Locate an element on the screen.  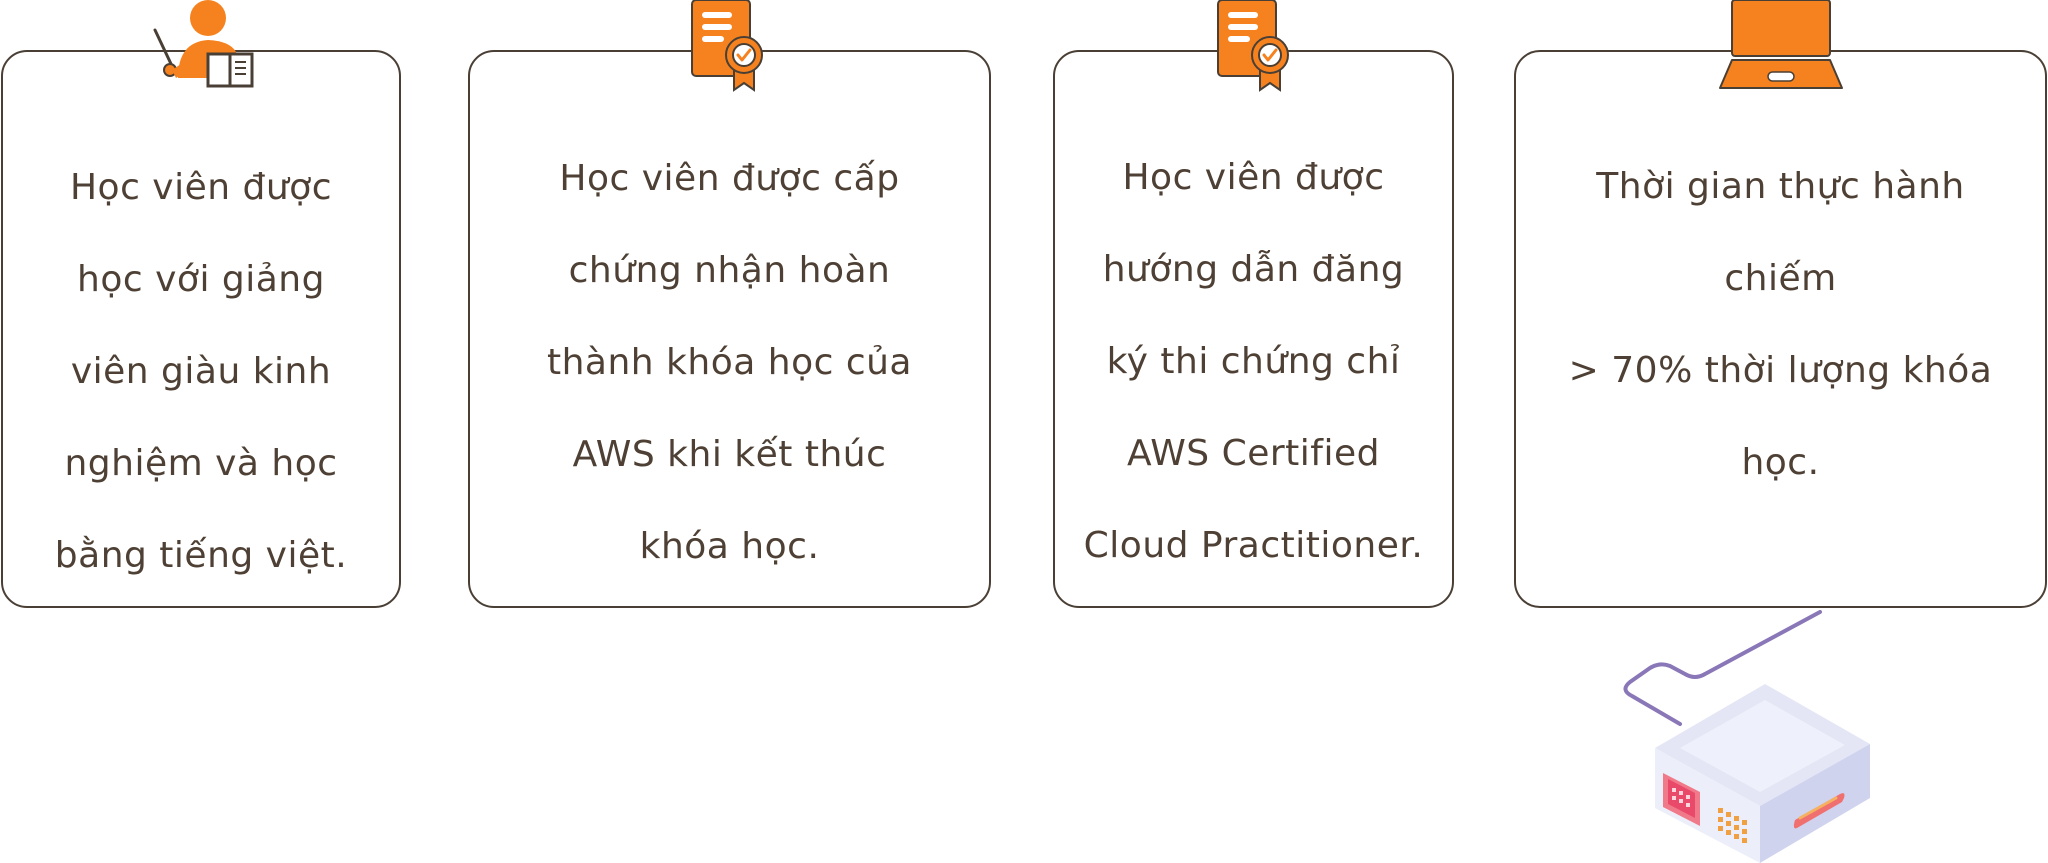
card-line: viên giàu kinh is located at coordinates (201, 371).